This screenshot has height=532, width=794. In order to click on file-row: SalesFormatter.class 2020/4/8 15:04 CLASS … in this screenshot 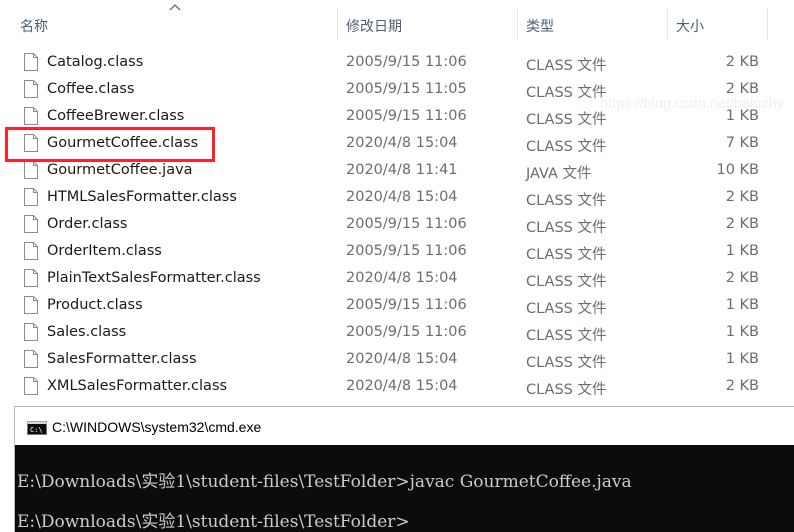, I will do `click(397, 360)`.